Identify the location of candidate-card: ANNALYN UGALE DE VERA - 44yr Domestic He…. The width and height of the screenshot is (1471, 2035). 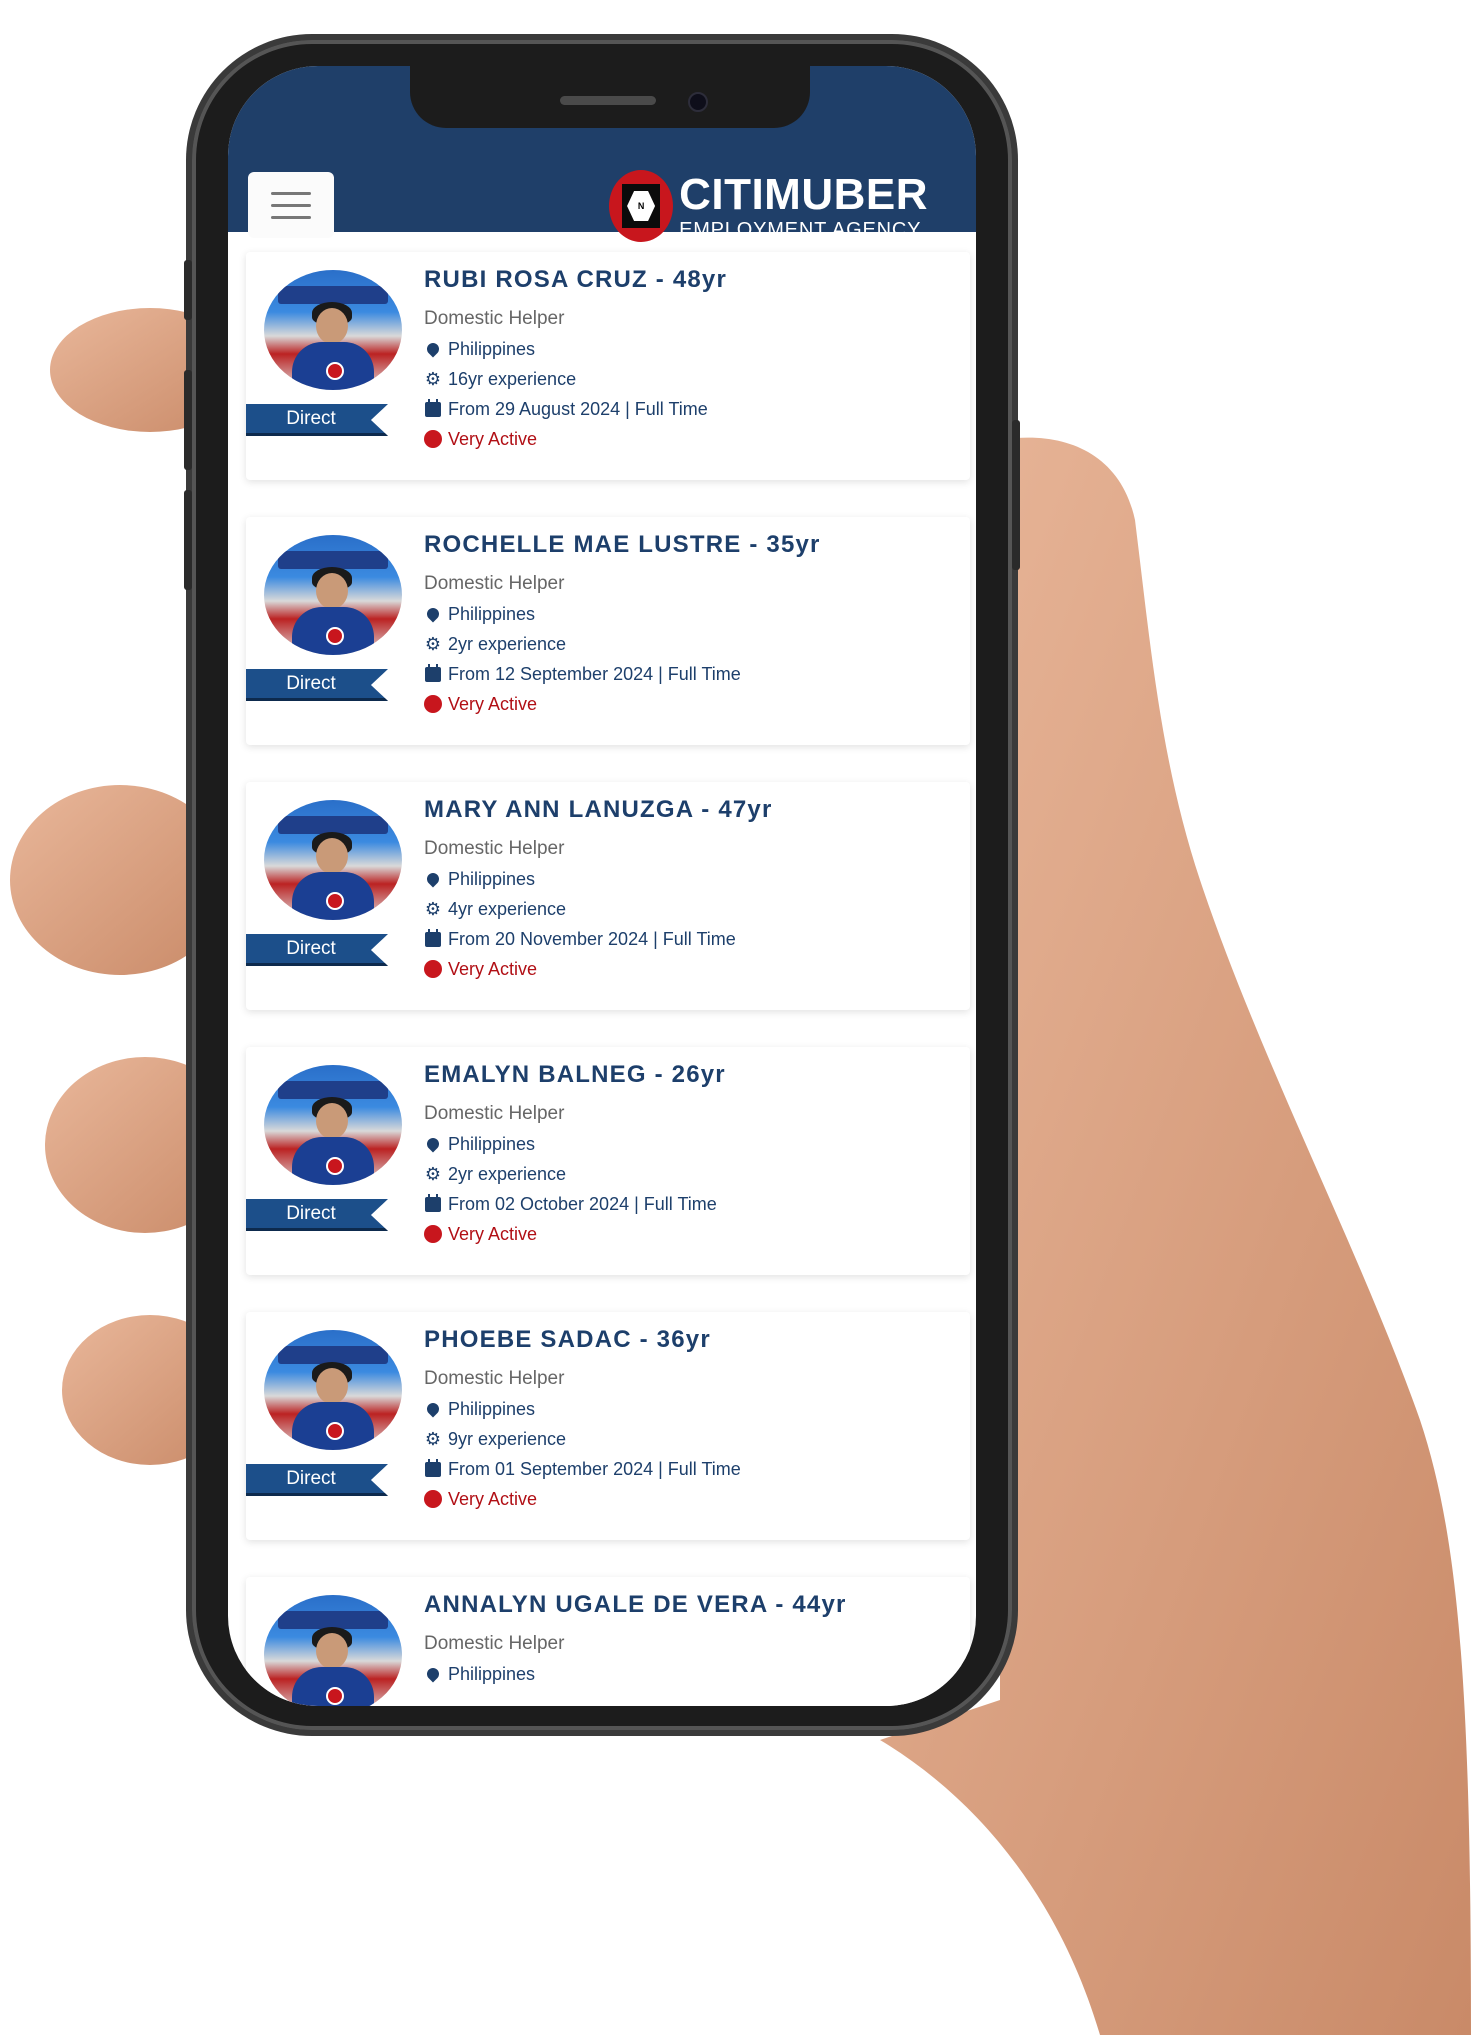
(608, 1641).